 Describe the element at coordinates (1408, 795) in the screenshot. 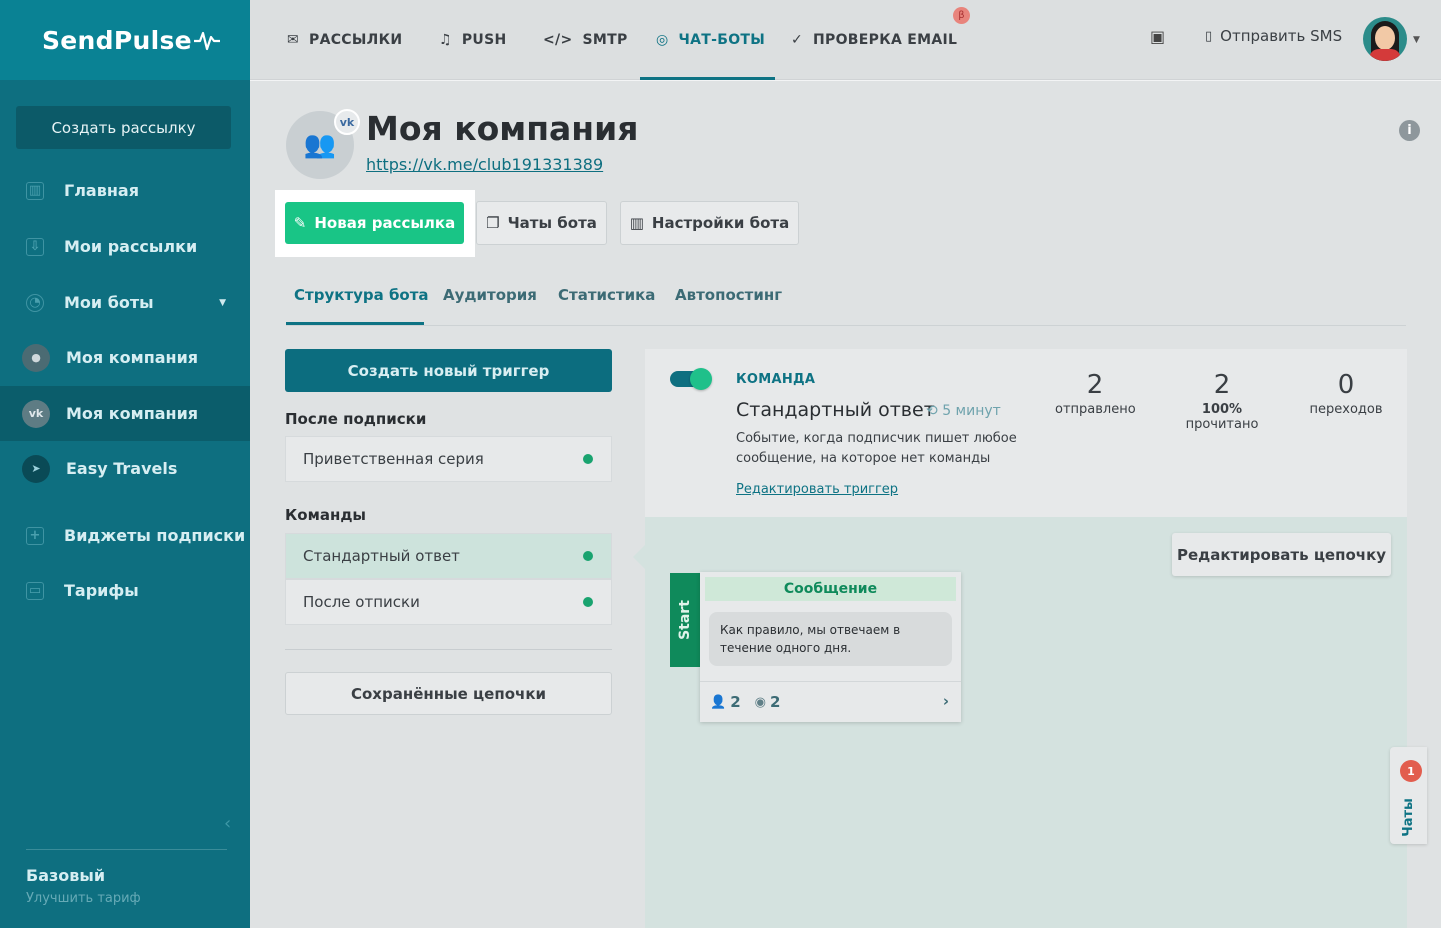

I see `chats-widget: 1 Чаты` at that location.